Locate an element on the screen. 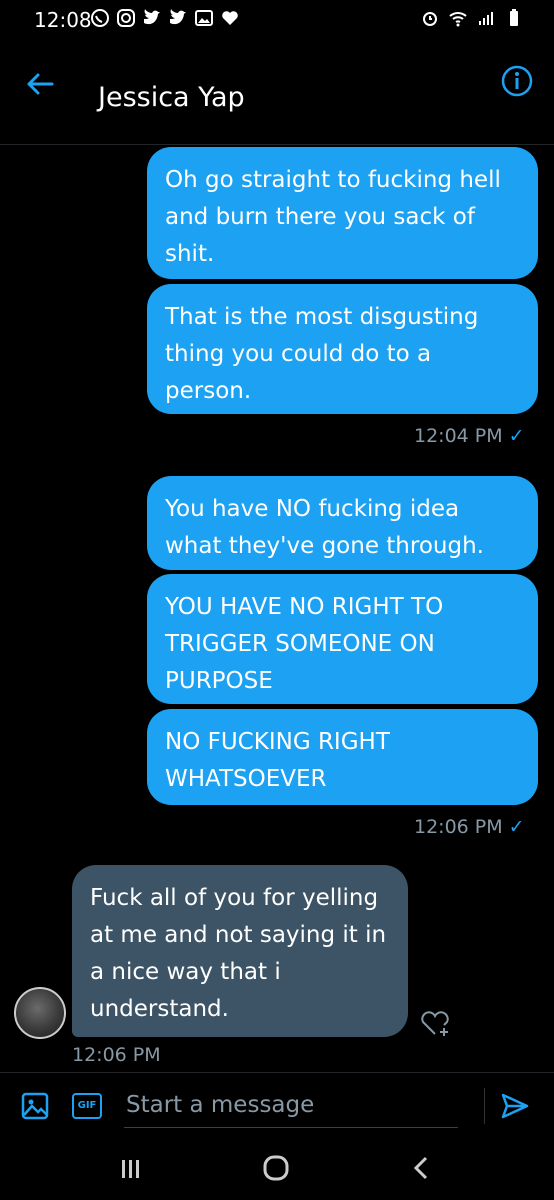  home-icon is located at coordinates (276, 1168).